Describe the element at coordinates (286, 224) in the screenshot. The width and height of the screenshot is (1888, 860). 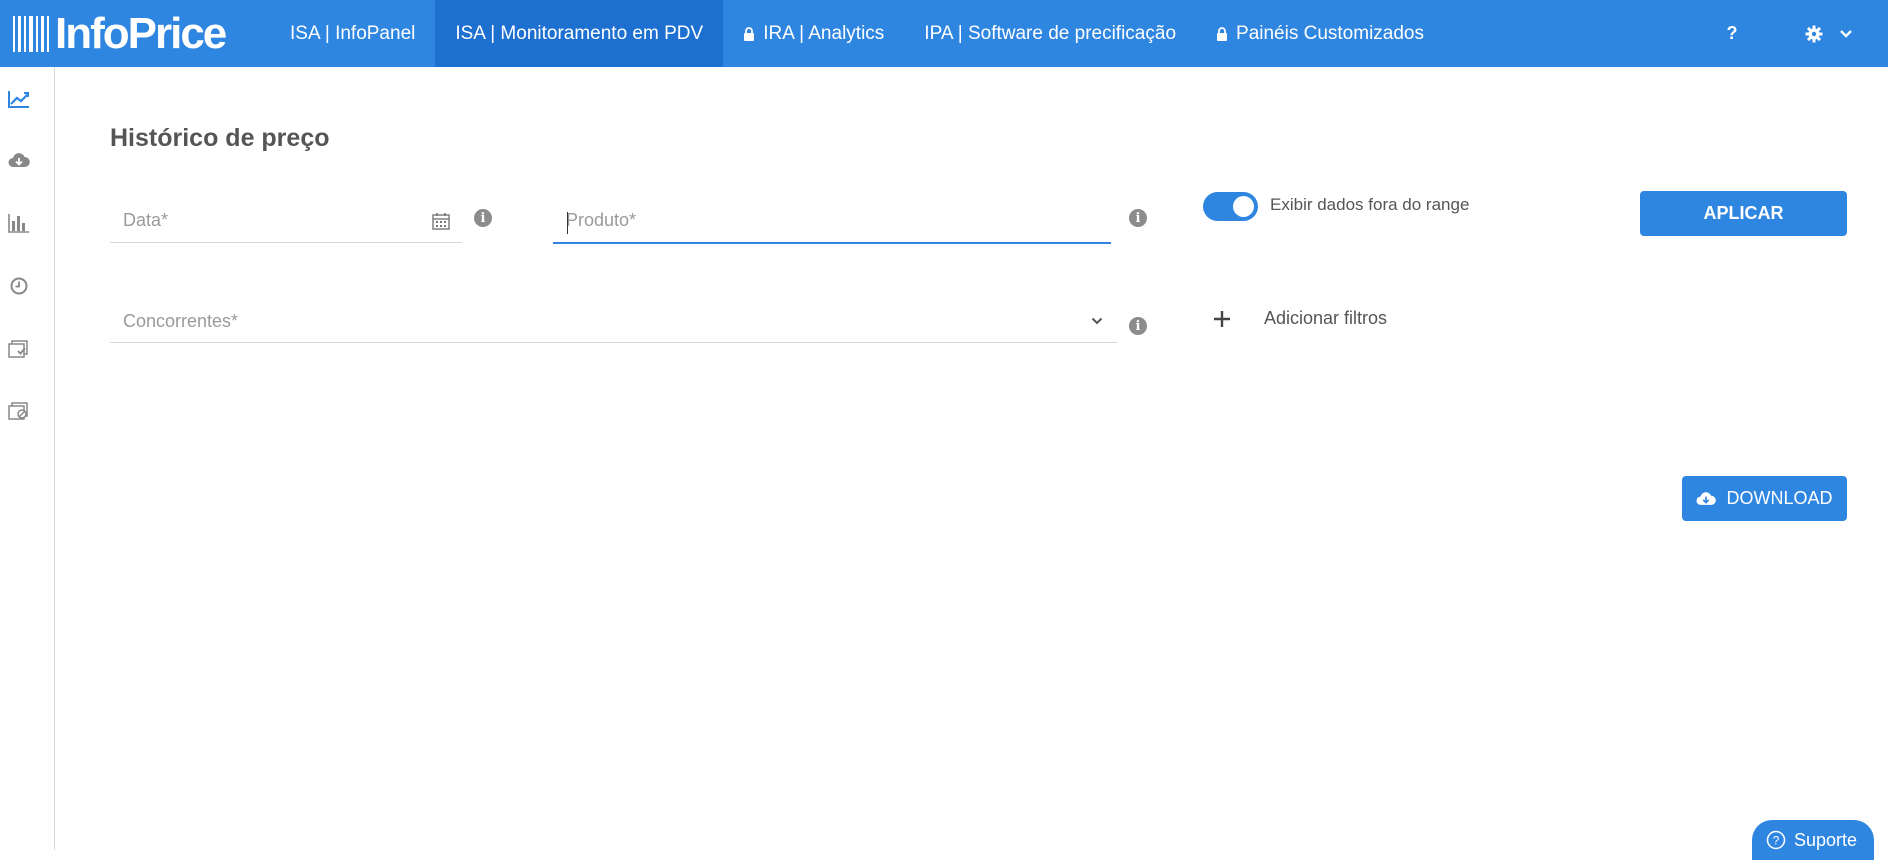
I see `date-field: Data*` at that location.